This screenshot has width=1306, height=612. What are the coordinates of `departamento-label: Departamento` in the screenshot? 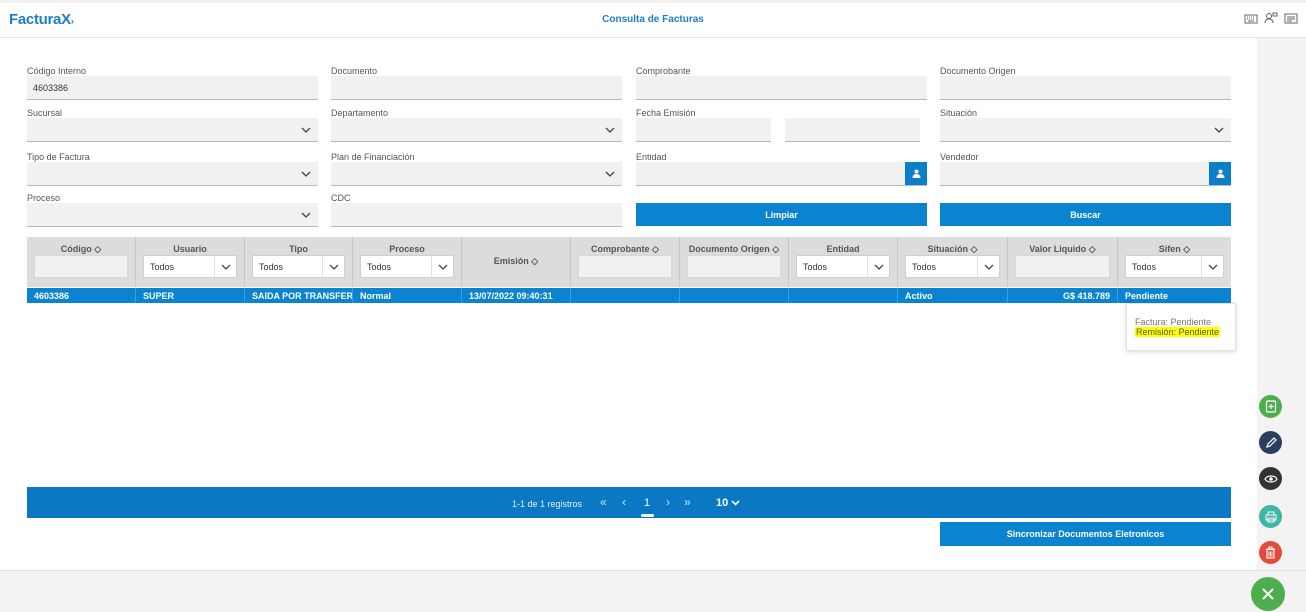 It's located at (360, 113).